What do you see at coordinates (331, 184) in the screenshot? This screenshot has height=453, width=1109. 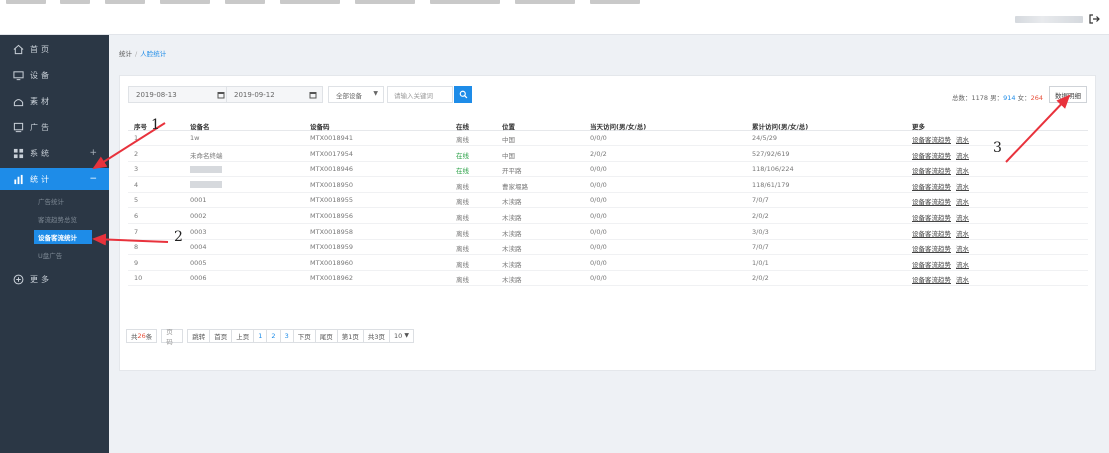 I see `device-code: MTX0018950` at bounding box center [331, 184].